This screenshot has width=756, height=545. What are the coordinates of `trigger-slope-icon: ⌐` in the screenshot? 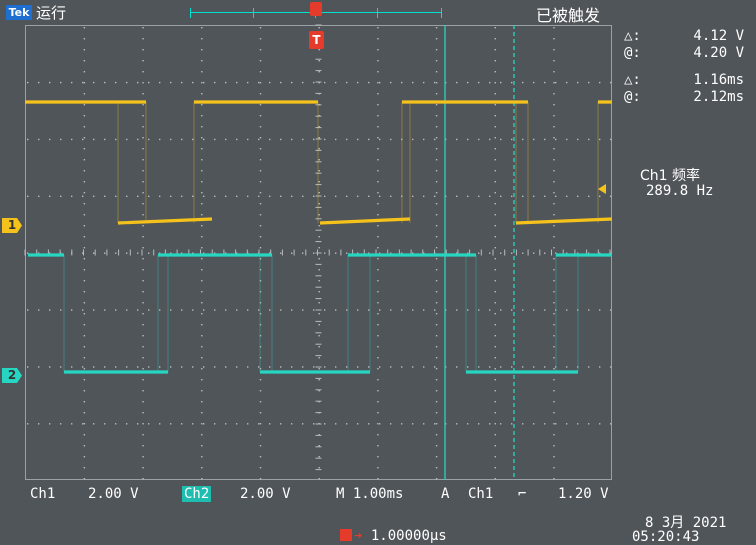 It's located at (522, 494).